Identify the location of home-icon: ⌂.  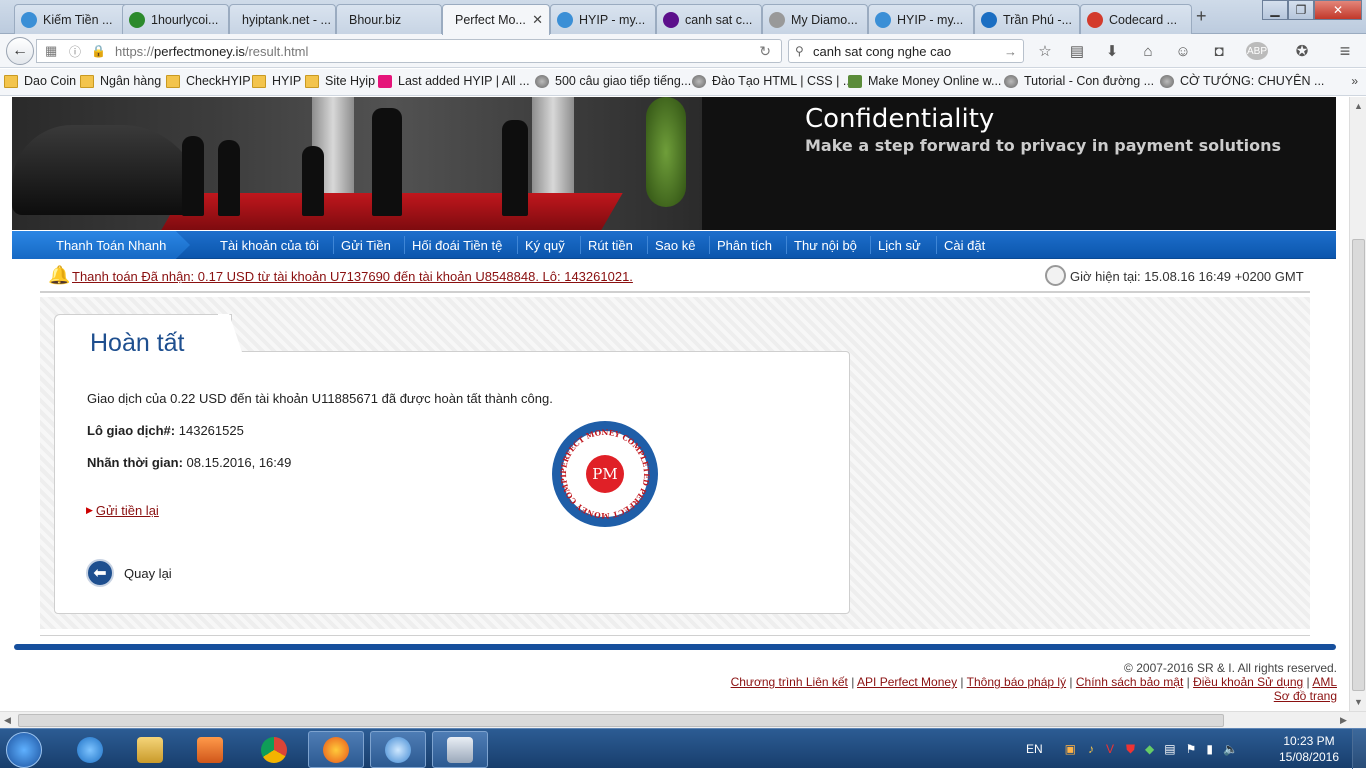
(1148, 51).